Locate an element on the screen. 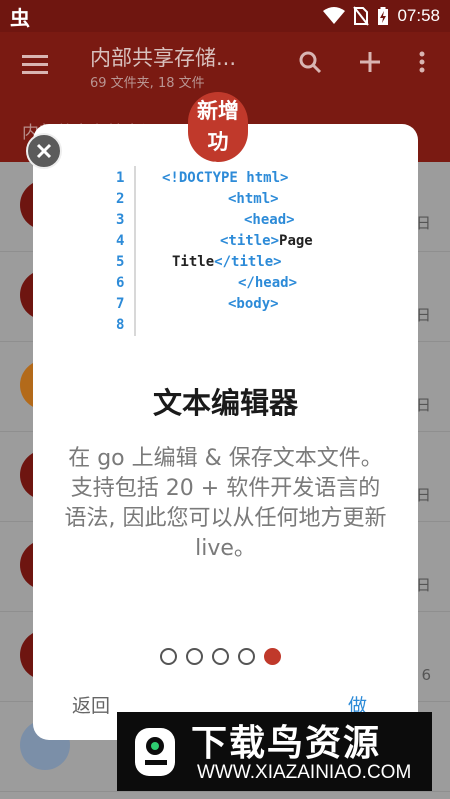  line-number: 3 is located at coordinates (120, 220).